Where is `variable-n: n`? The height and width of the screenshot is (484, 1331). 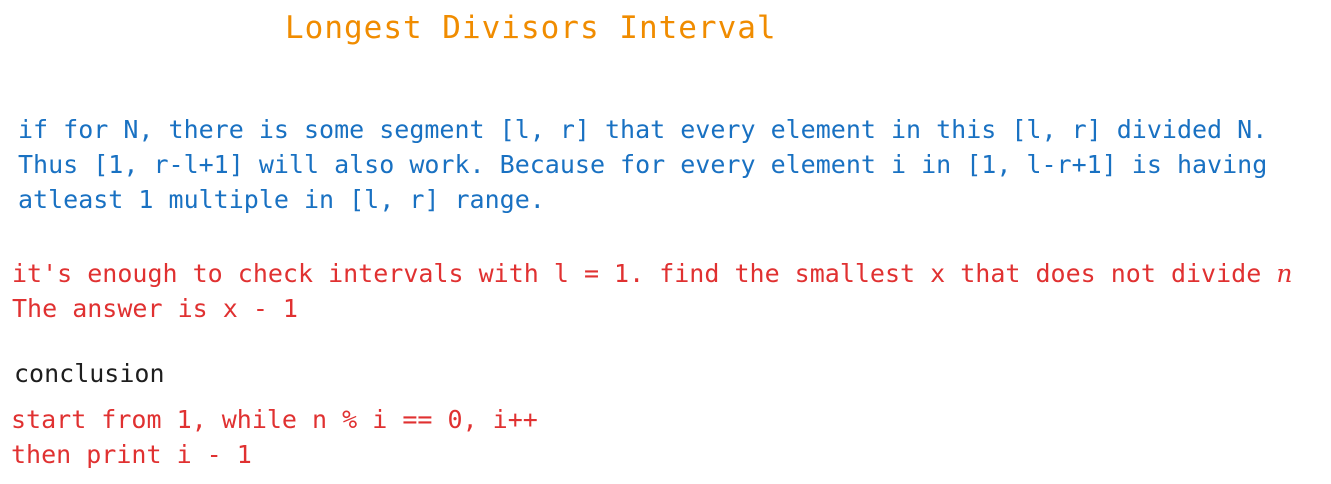 variable-n: n is located at coordinates (1284, 273).